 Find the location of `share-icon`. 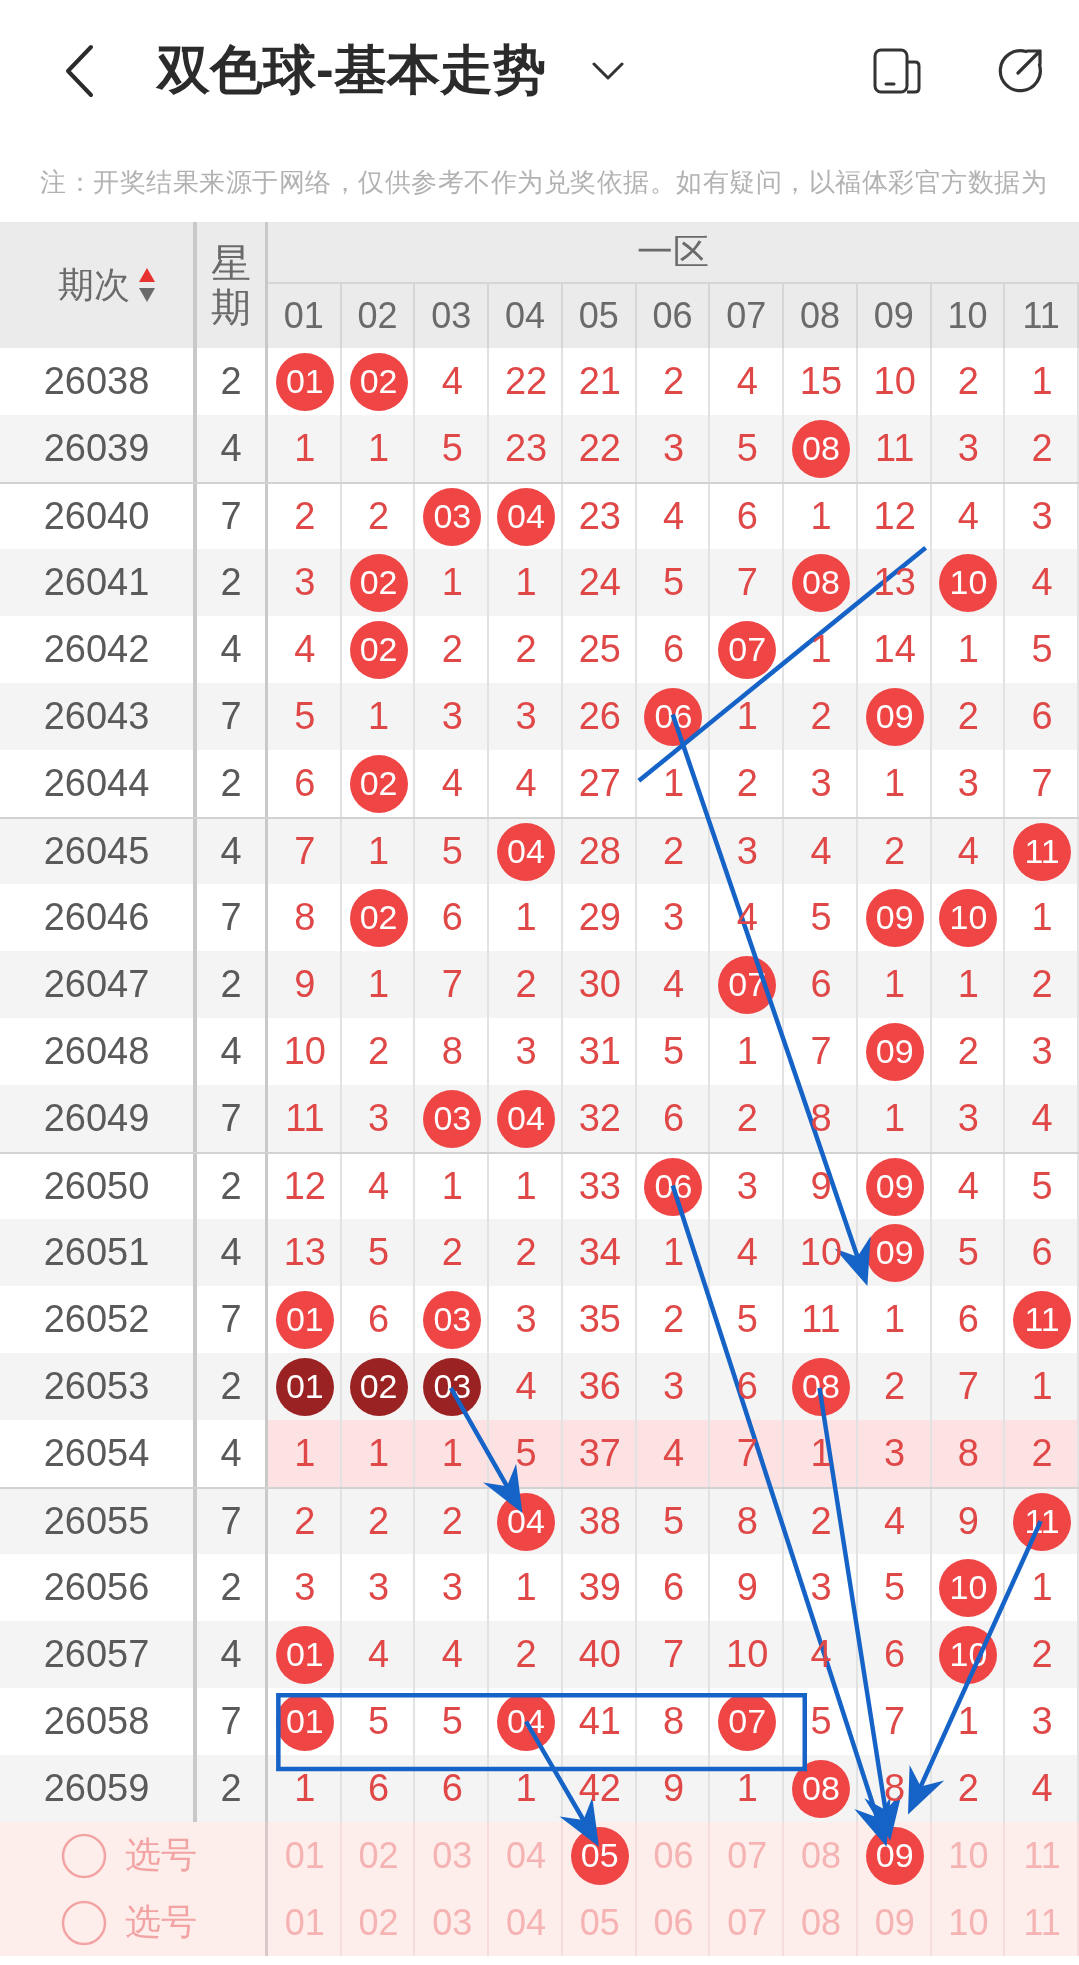

share-icon is located at coordinates (1020, 71).